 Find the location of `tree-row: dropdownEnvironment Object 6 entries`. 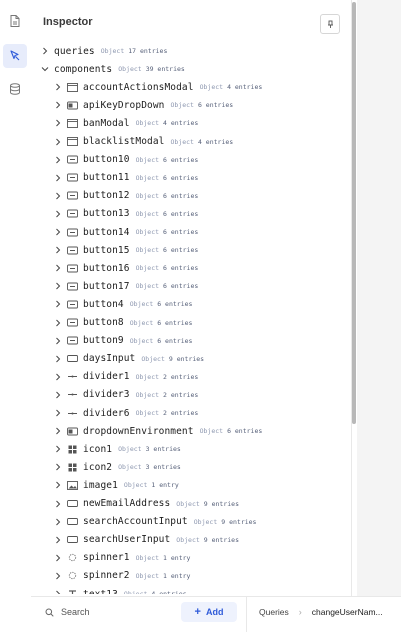

tree-row: dropdownEnvironment Object 6 entries is located at coordinates (157, 431).